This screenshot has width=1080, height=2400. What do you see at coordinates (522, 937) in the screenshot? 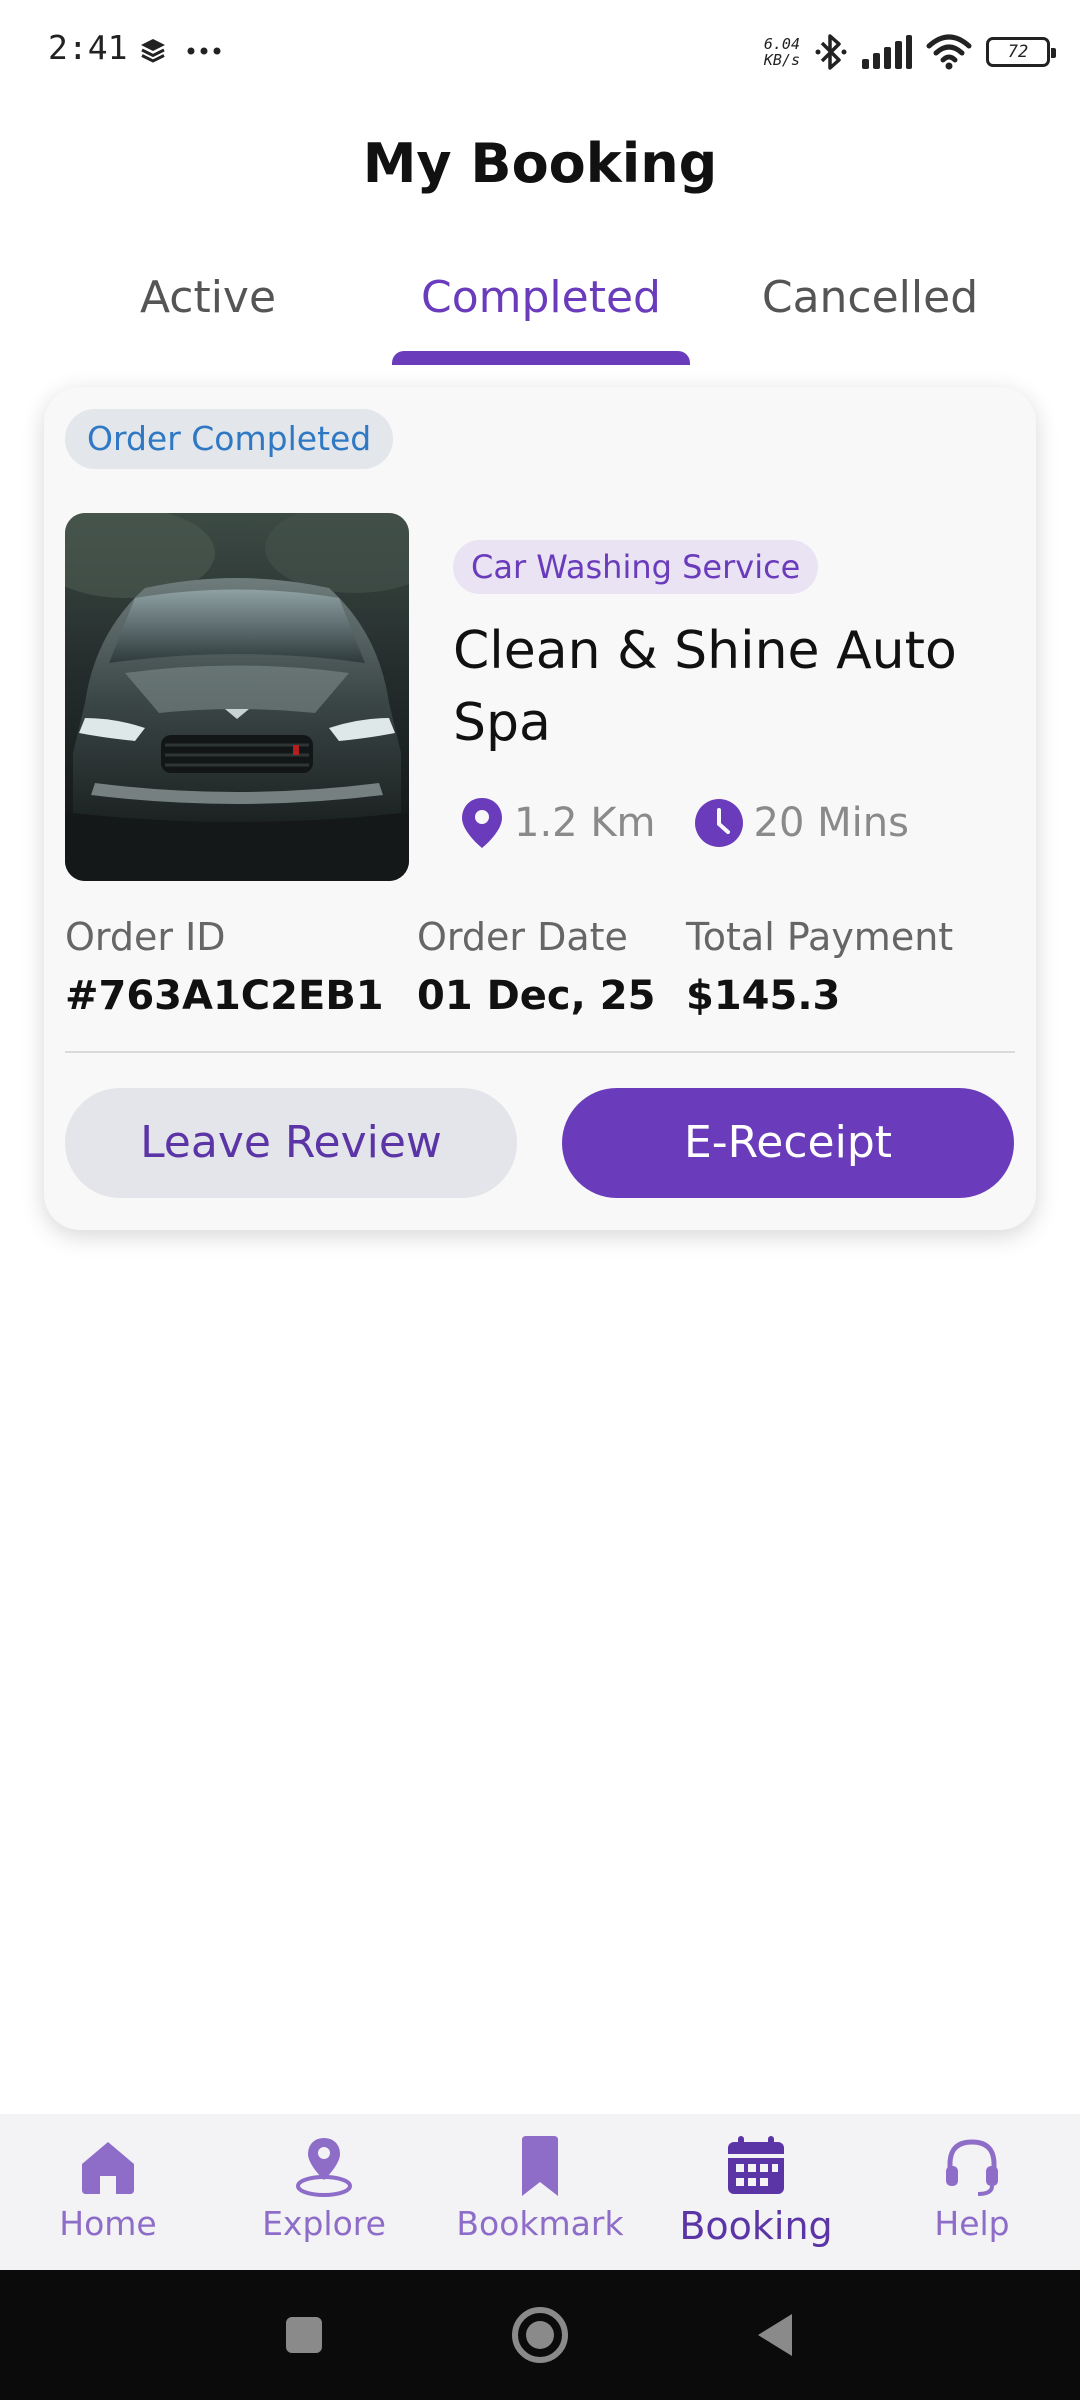
I see `order-date-label: Order Date` at bounding box center [522, 937].